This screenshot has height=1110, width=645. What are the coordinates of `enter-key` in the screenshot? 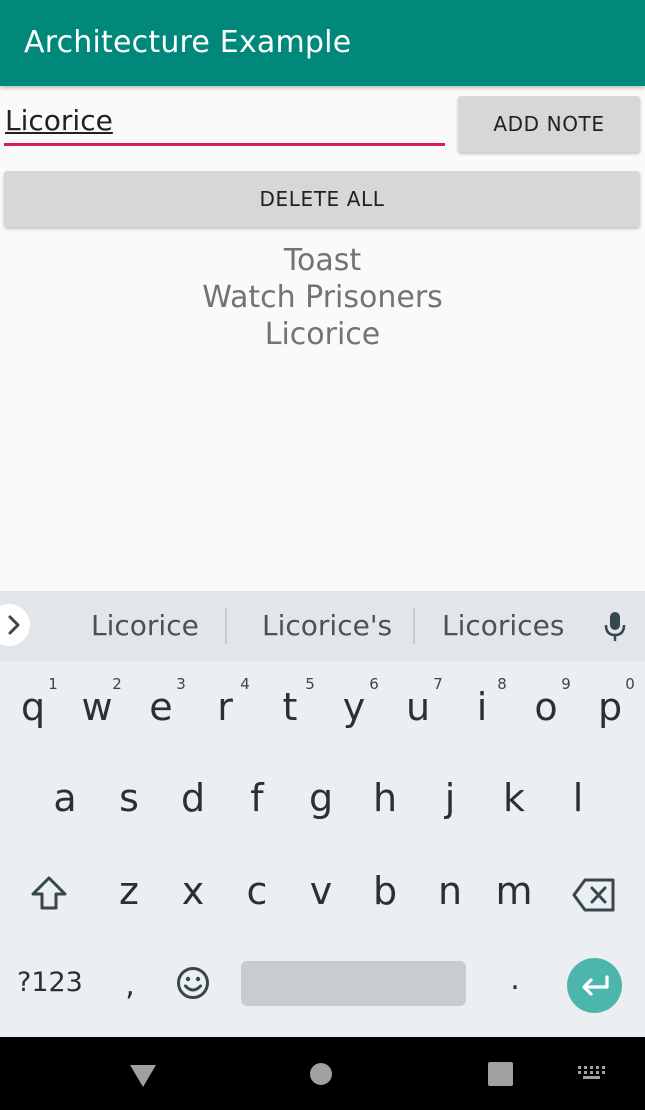 It's located at (594, 985).